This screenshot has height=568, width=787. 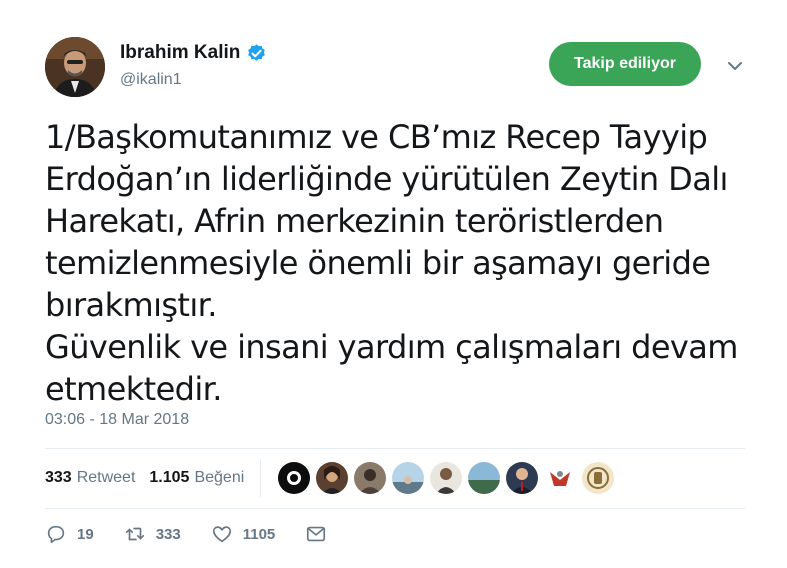 I want to click on direct-message-button, so click(x=321, y=534).